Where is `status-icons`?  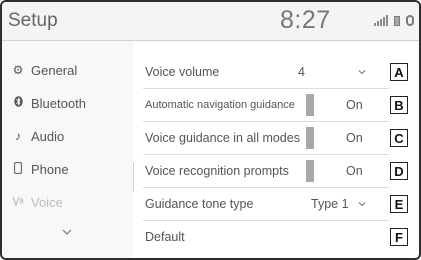 status-icons is located at coordinates (394, 20).